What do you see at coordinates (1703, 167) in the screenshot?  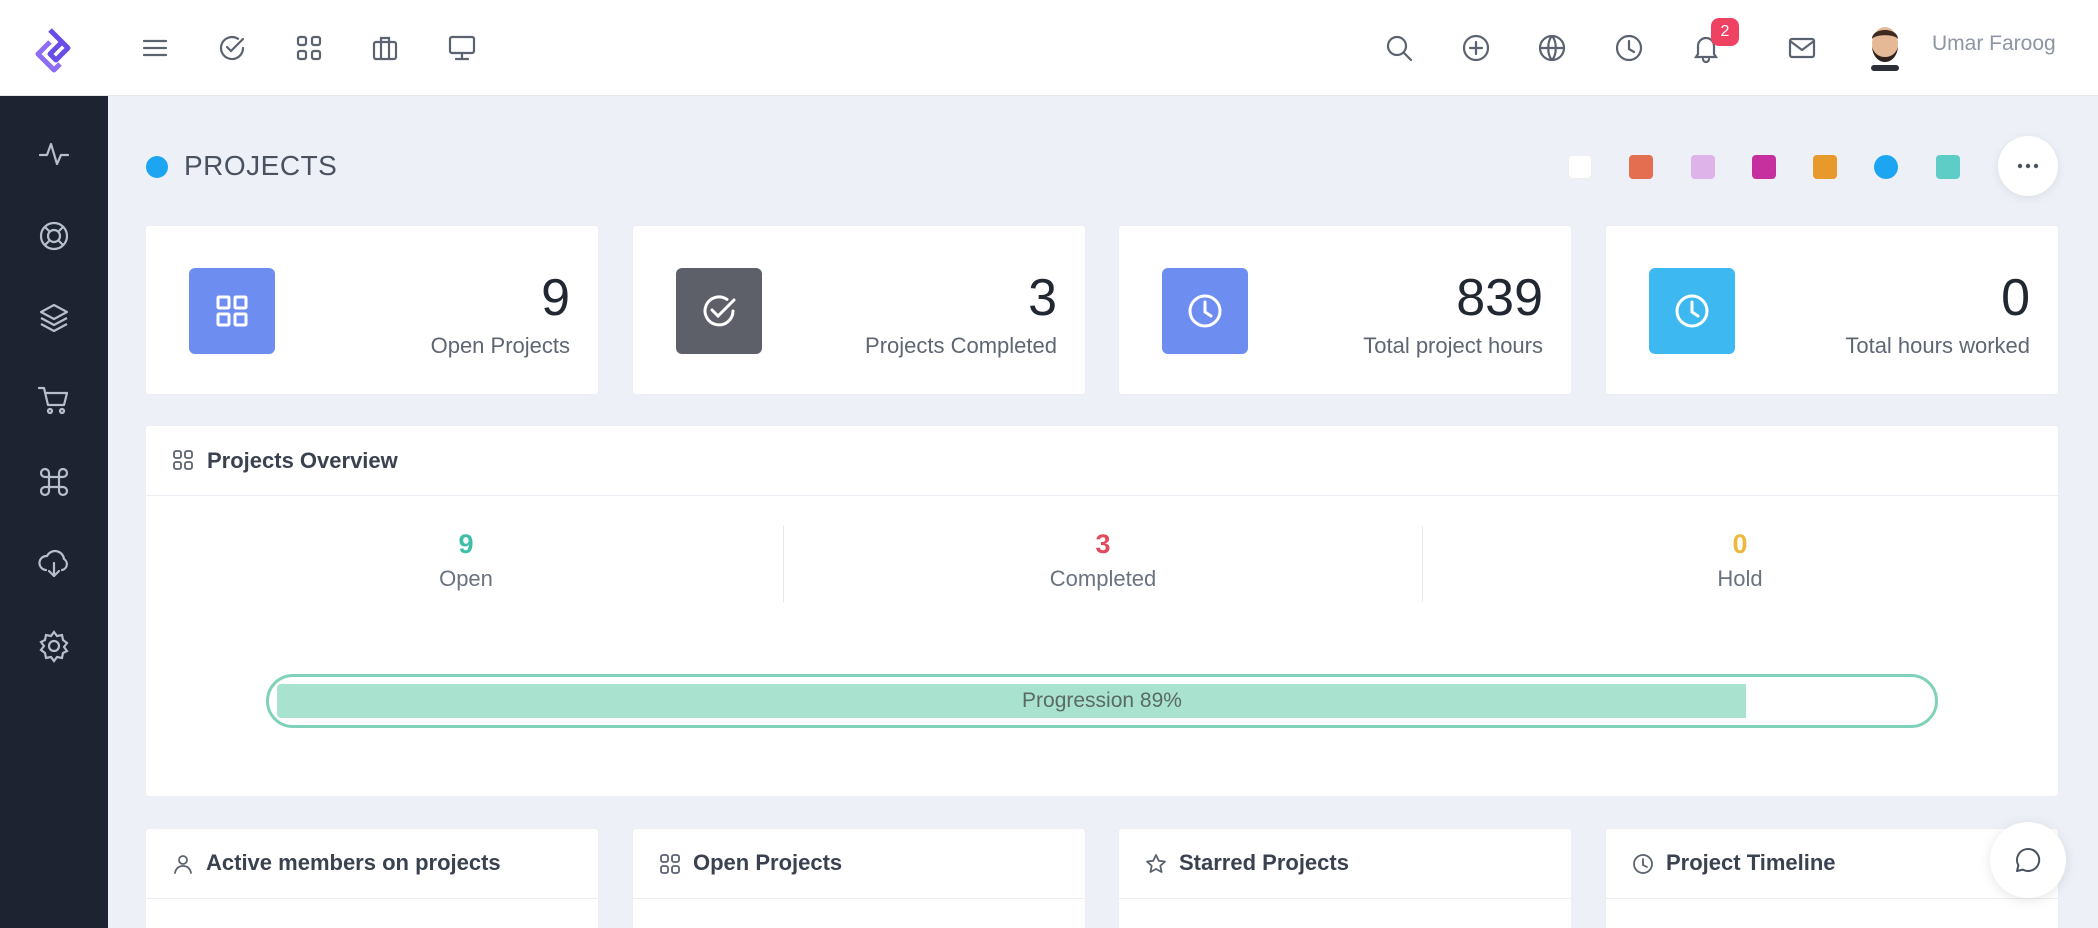 I see `theme-swatch-lilac` at bounding box center [1703, 167].